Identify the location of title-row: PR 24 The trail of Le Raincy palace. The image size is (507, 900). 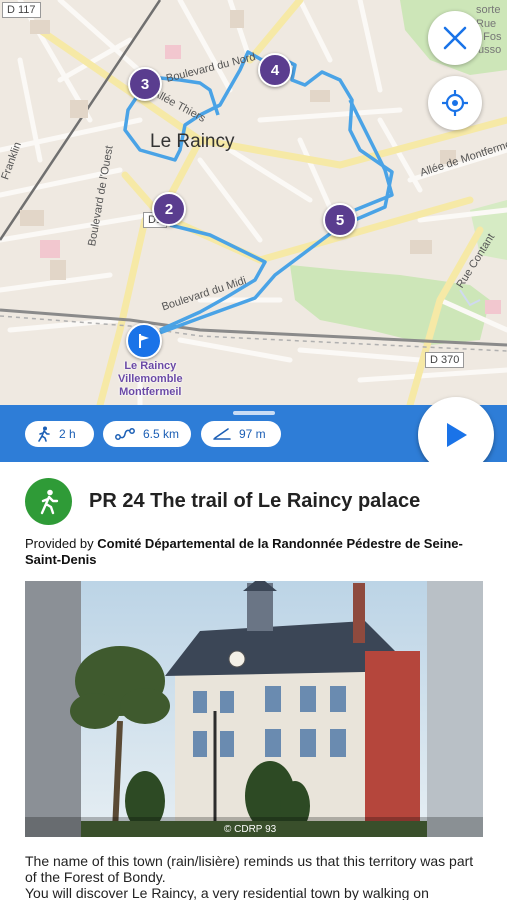
(222, 501).